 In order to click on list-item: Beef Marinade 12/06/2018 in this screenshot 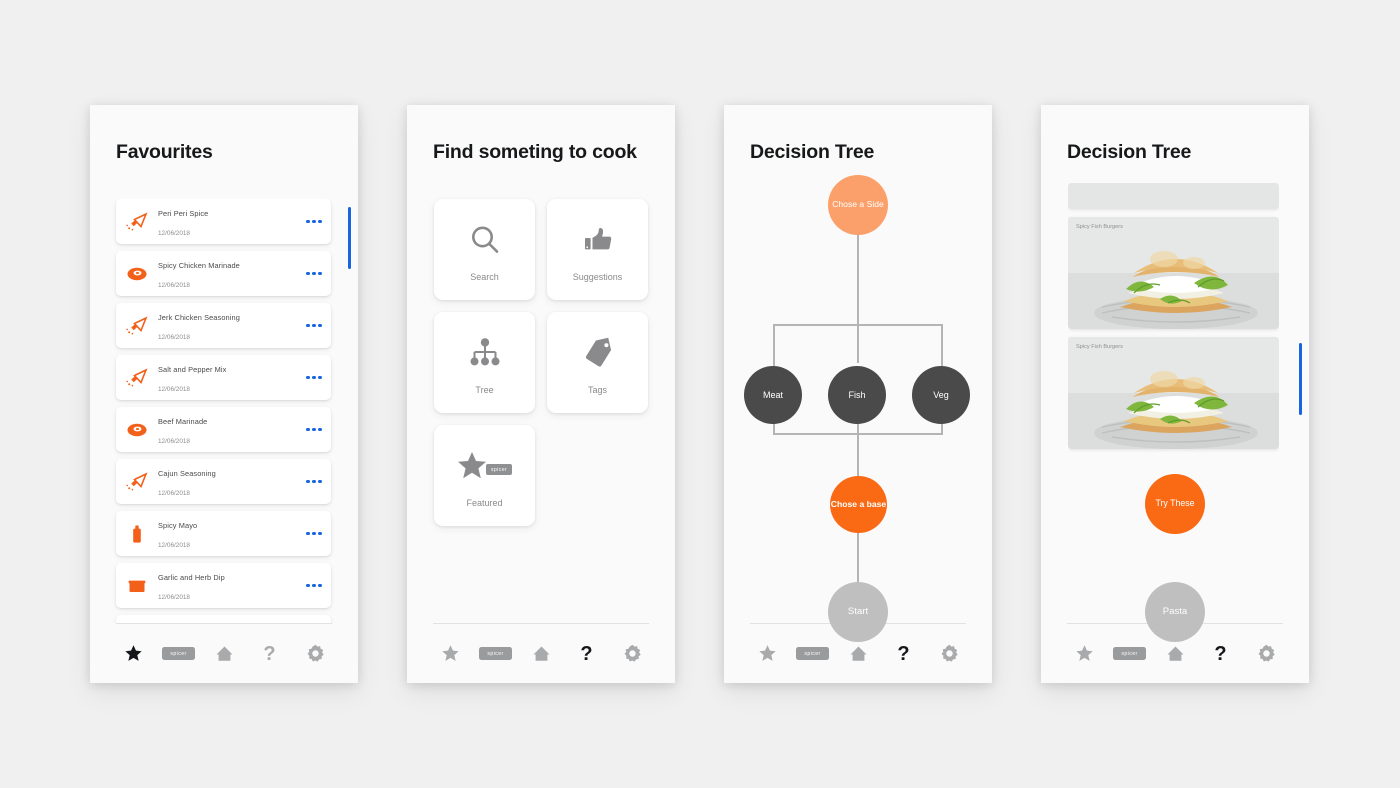, I will do `click(223, 429)`.